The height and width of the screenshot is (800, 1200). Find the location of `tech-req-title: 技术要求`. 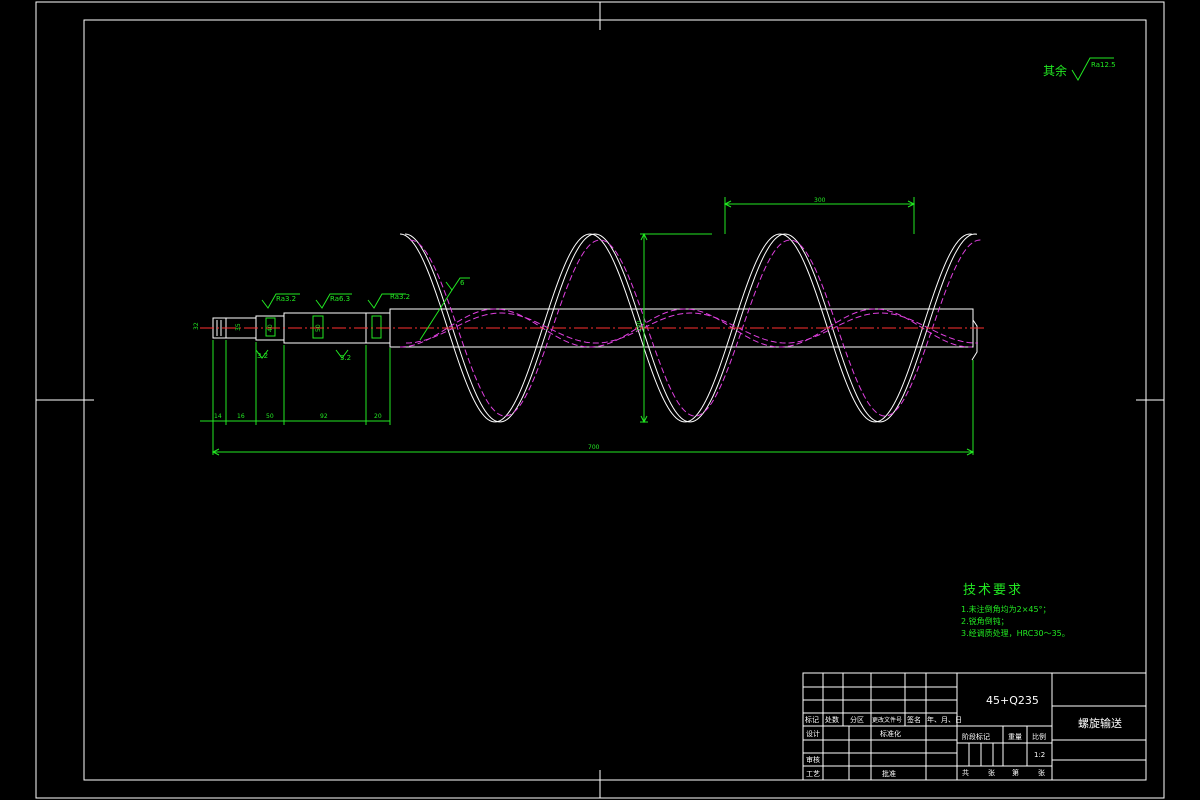

tech-req-title: 技术要求 is located at coordinates (993, 590).